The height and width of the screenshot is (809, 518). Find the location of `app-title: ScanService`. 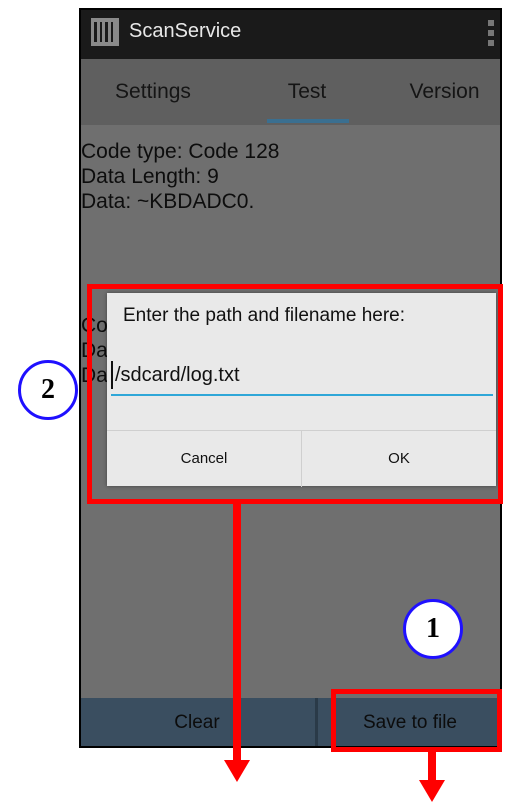

app-title: ScanService is located at coordinates (185, 31).